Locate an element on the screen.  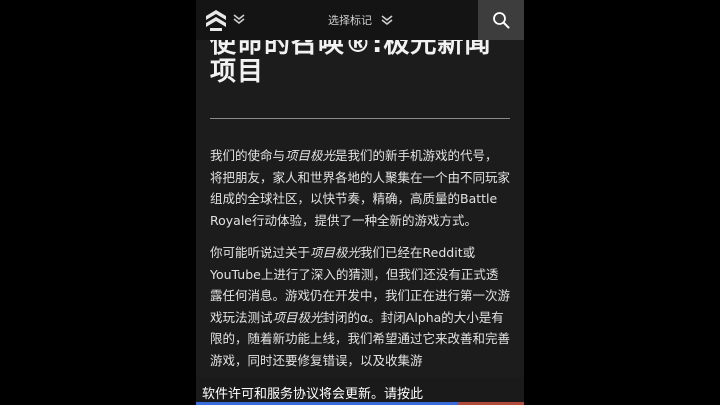
tag-select-dropdown: 选择标记 is located at coordinates (361, 20).